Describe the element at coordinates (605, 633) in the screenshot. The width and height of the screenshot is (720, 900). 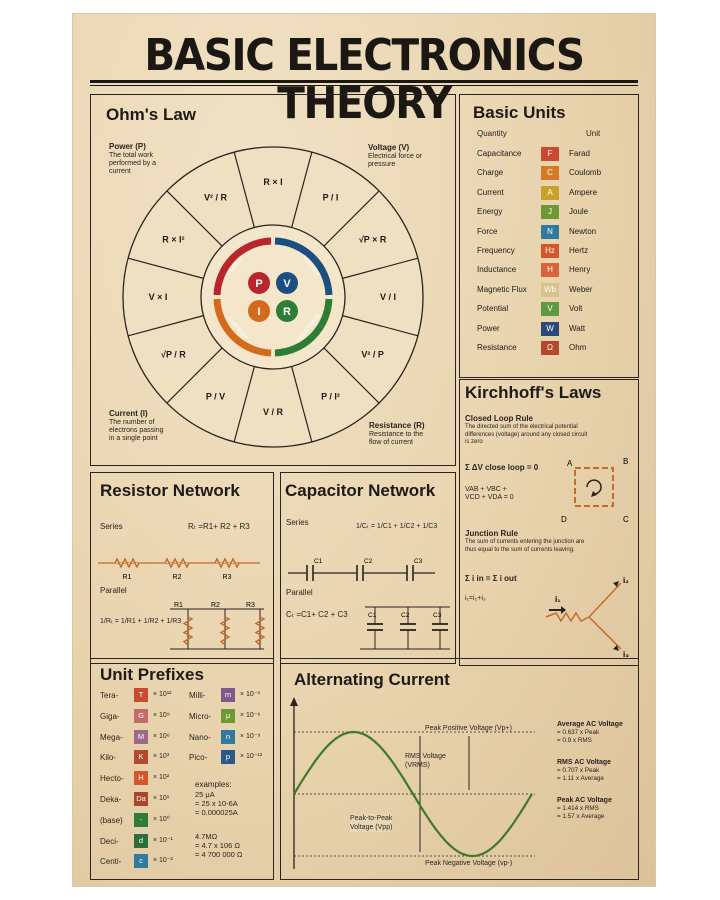
I see `junction-wire-down` at that location.